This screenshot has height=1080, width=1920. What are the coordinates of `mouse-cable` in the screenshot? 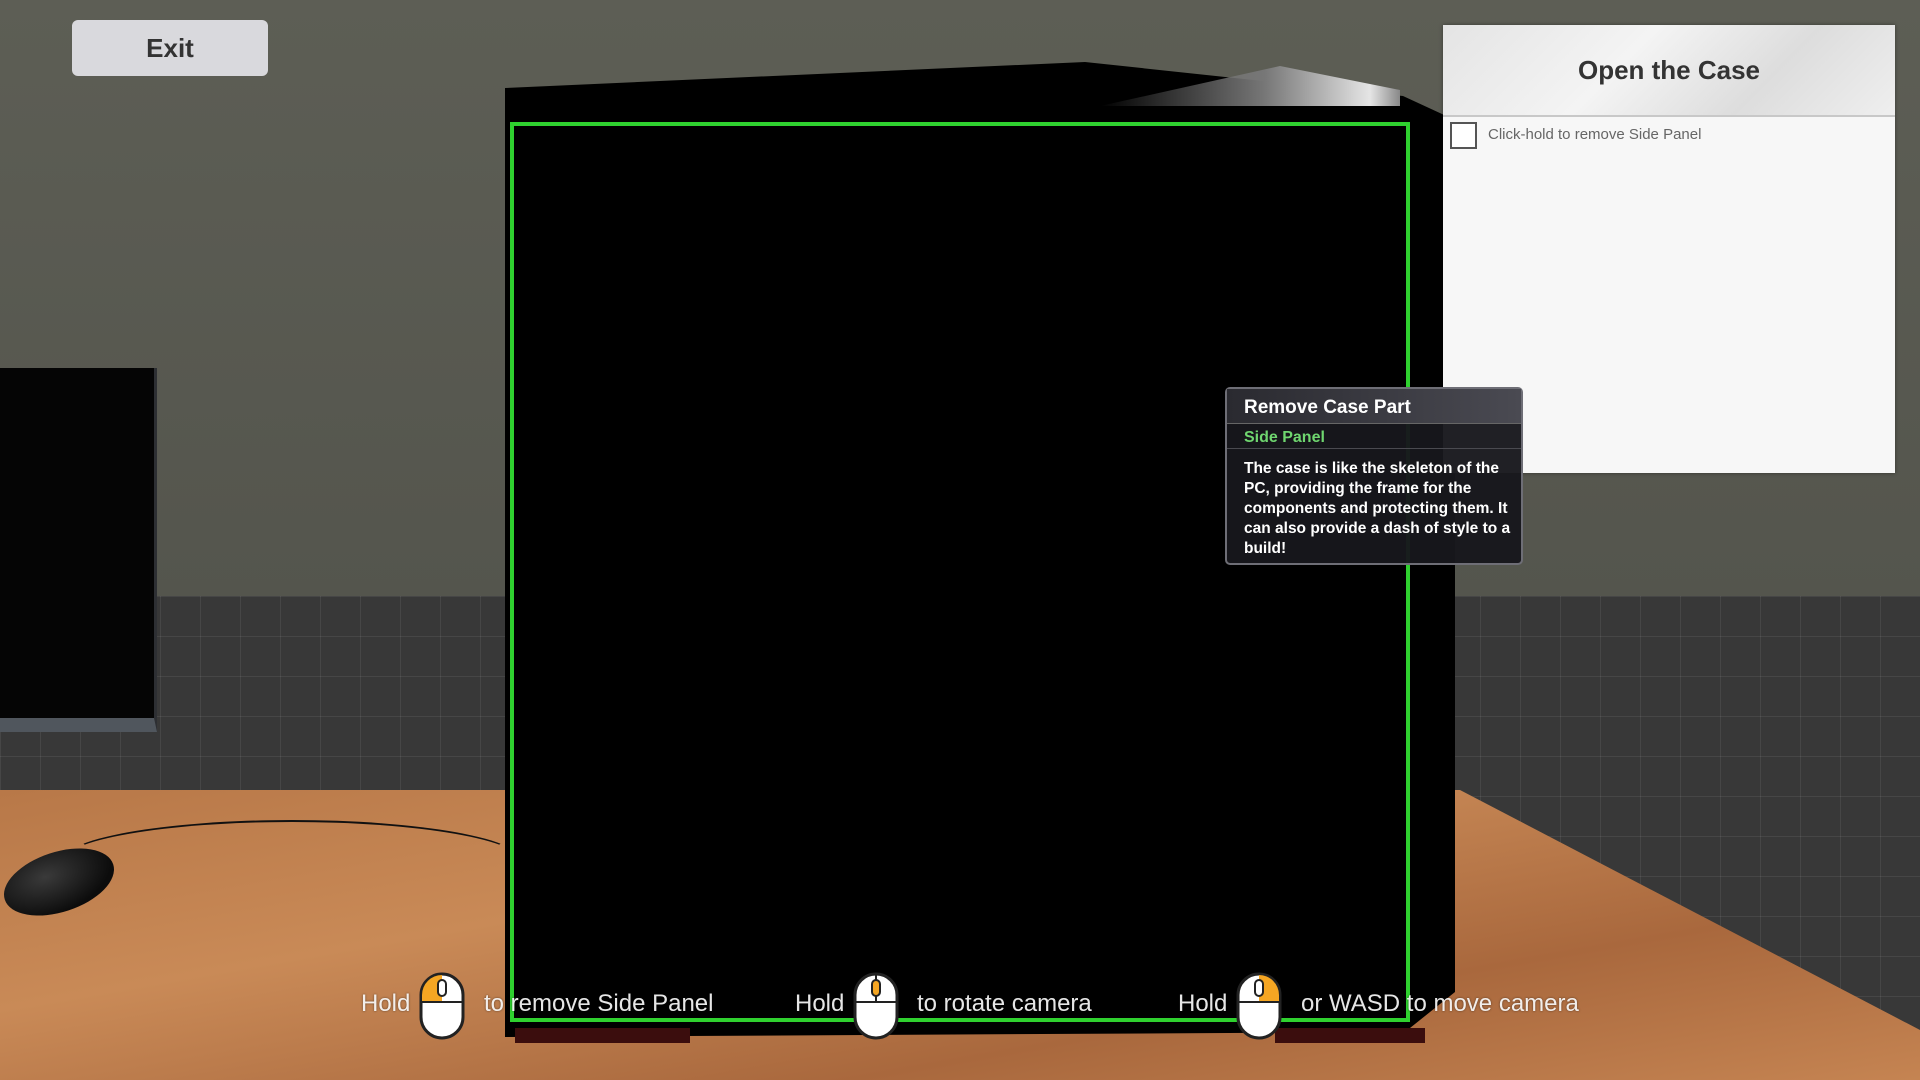 It's located at (292, 862).